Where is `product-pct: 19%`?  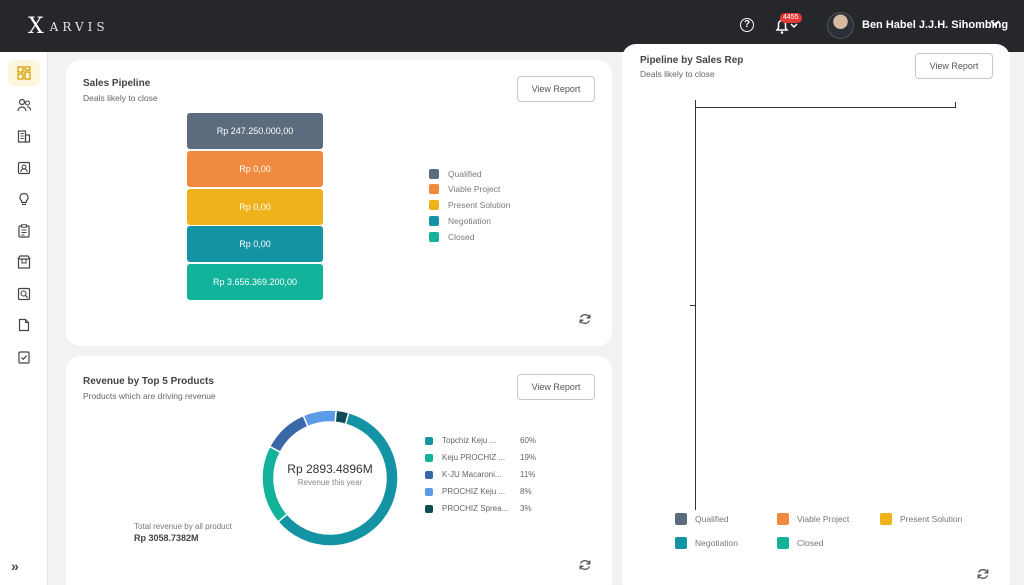
product-pct: 19% is located at coordinates (528, 457).